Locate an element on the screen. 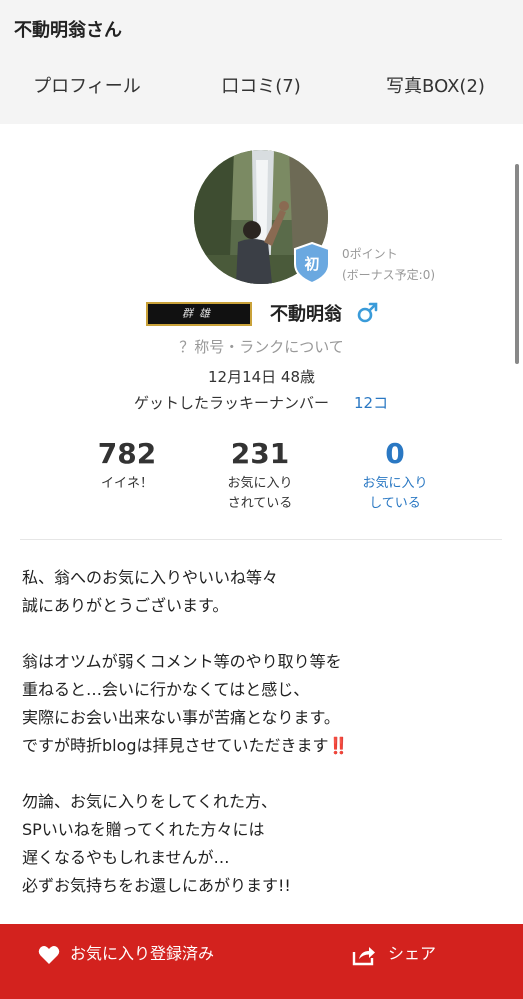  points-value: 0ポイント is located at coordinates (370, 254).